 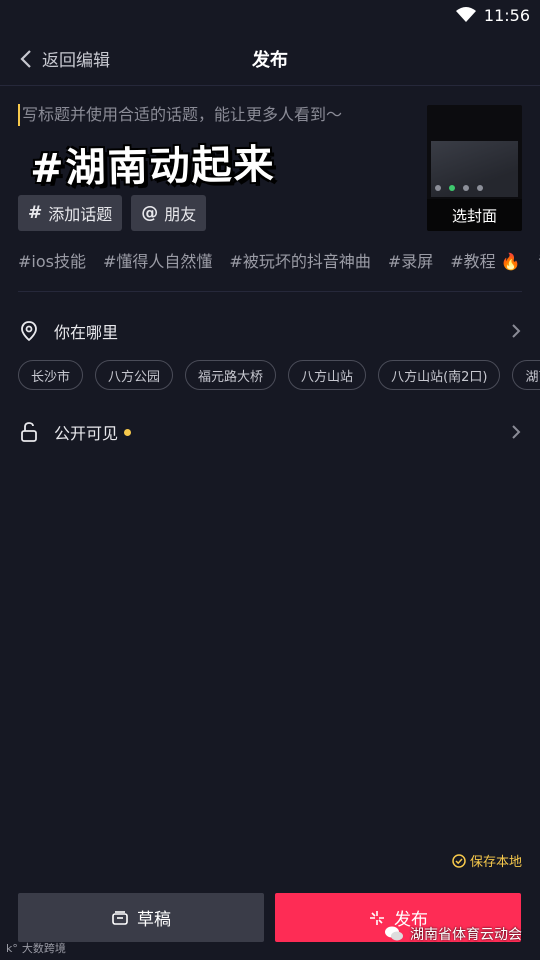 What do you see at coordinates (279, 376) in the screenshot?
I see `place-suggestions: 长沙市 八方公园 福元路大桥 八方山站 八方山站(南2口) 湖南` at bounding box center [279, 376].